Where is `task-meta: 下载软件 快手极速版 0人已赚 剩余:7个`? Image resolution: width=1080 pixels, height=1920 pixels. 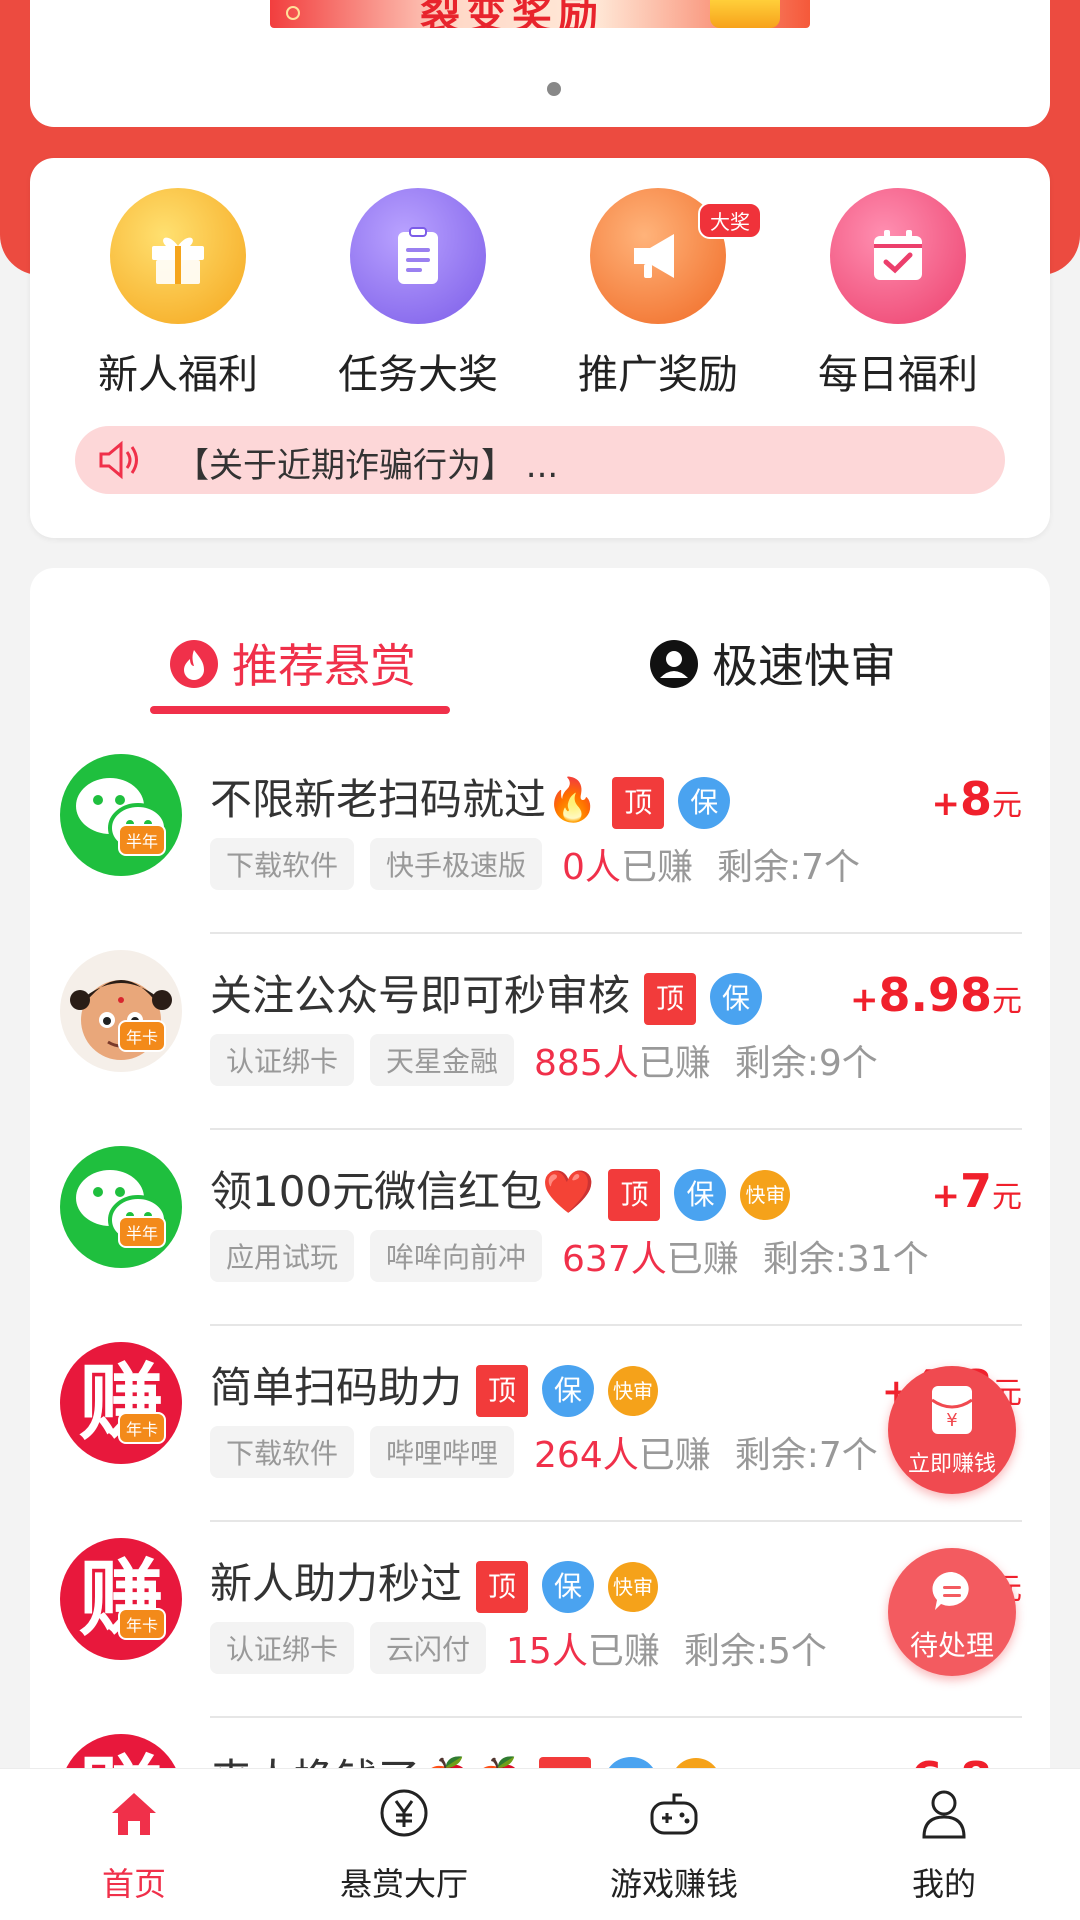 task-meta: 下载软件 快手极速版 0人已赚 剩余:7个 is located at coordinates (535, 864).